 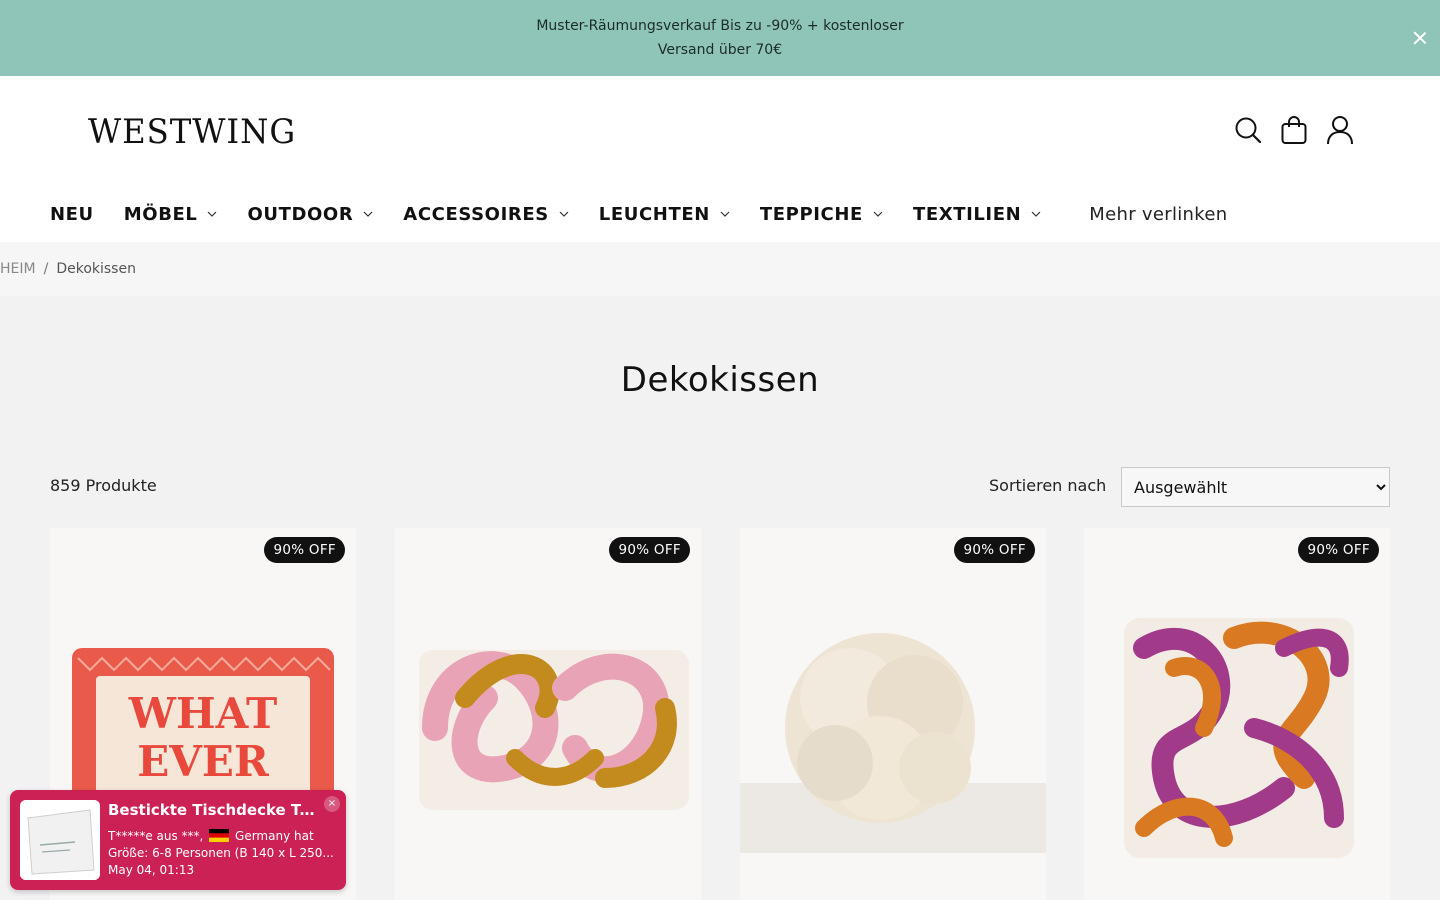 I want to click on sort-select: Ausgewählt, so click(x=1255, y=487).